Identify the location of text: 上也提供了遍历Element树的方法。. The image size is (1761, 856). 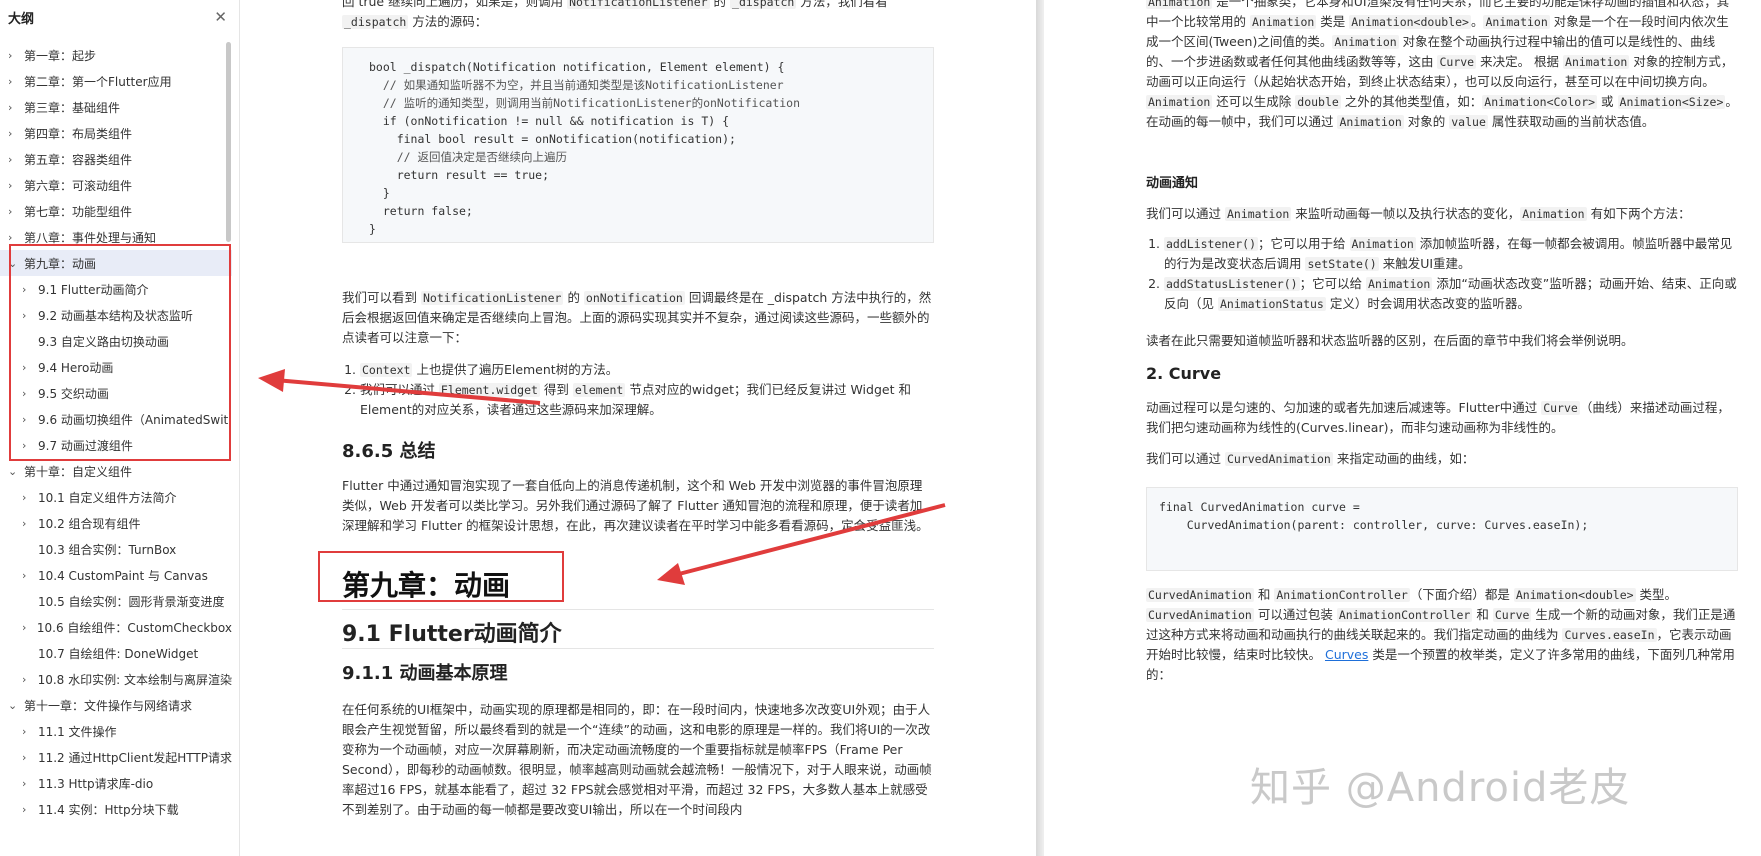
(515, 369).